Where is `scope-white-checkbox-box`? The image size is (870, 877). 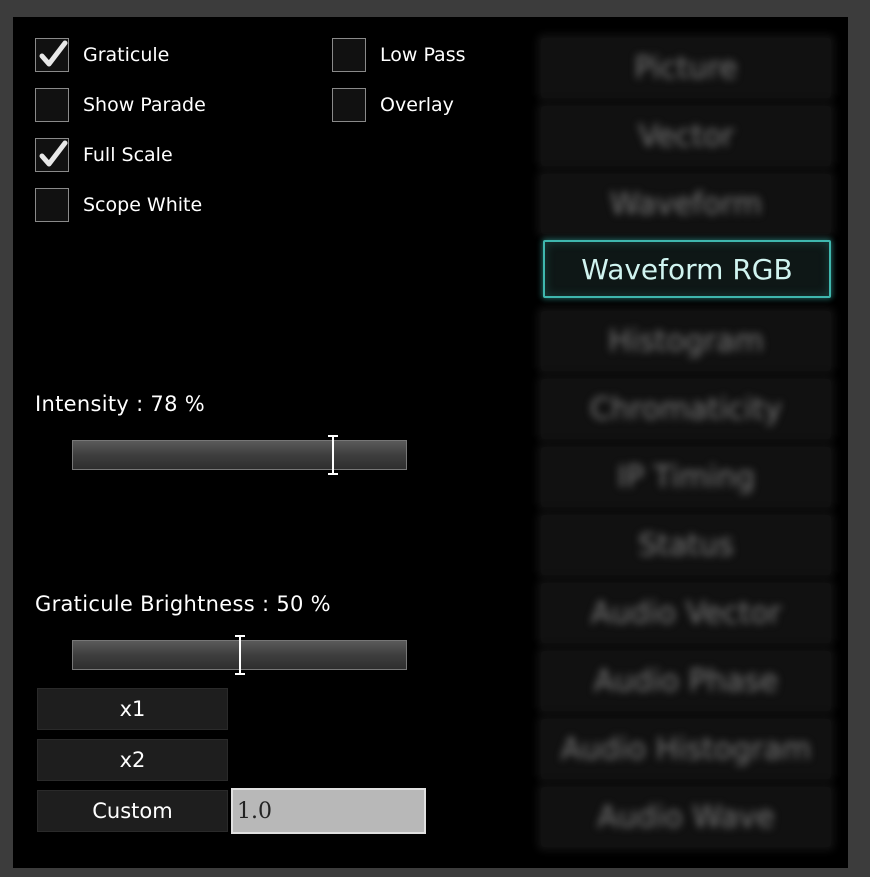
scope-white-checkbox-box is located at coordinates (52, 205).